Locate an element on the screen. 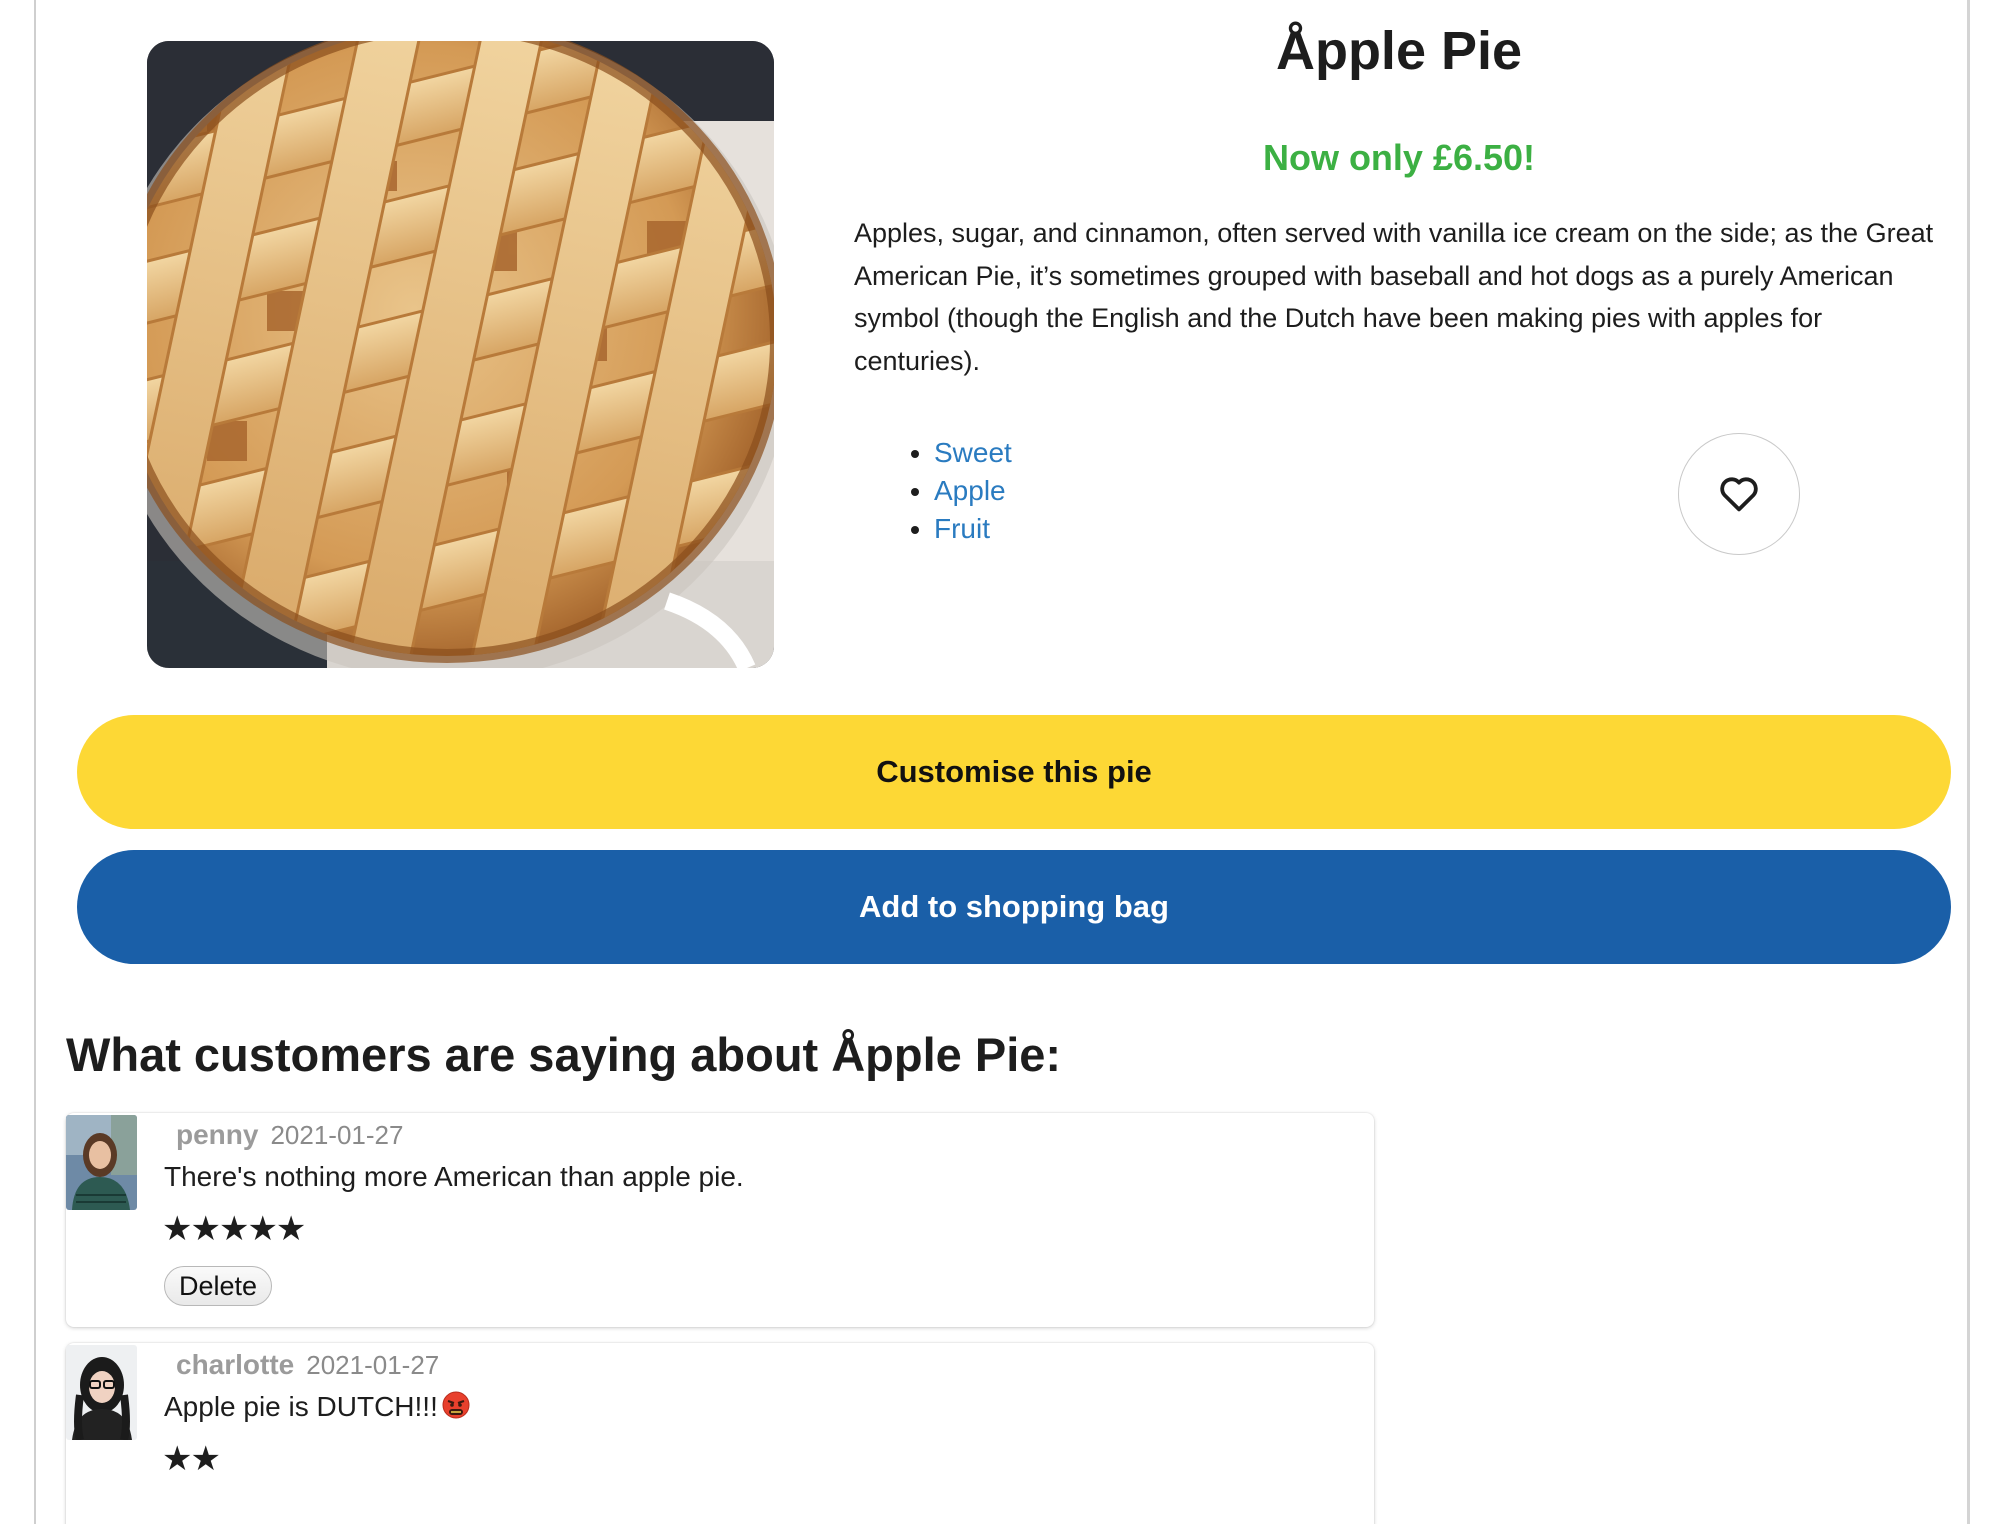 The width and height of the screenshot is (2002, 1524). tag-item: Sweet is located at coordinates (973, 453).